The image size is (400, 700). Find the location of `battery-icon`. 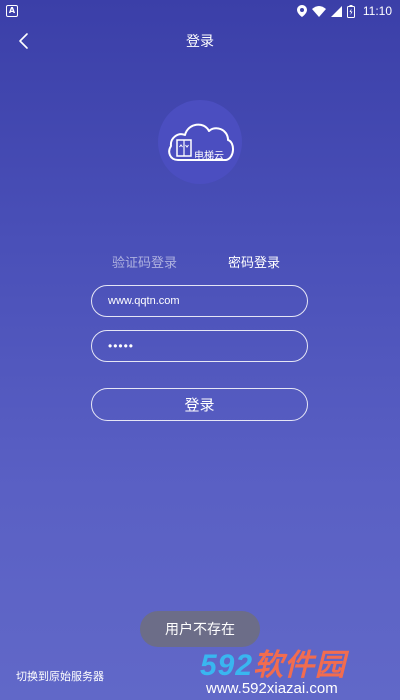

battery-icon is located at coordinates (350, 11).